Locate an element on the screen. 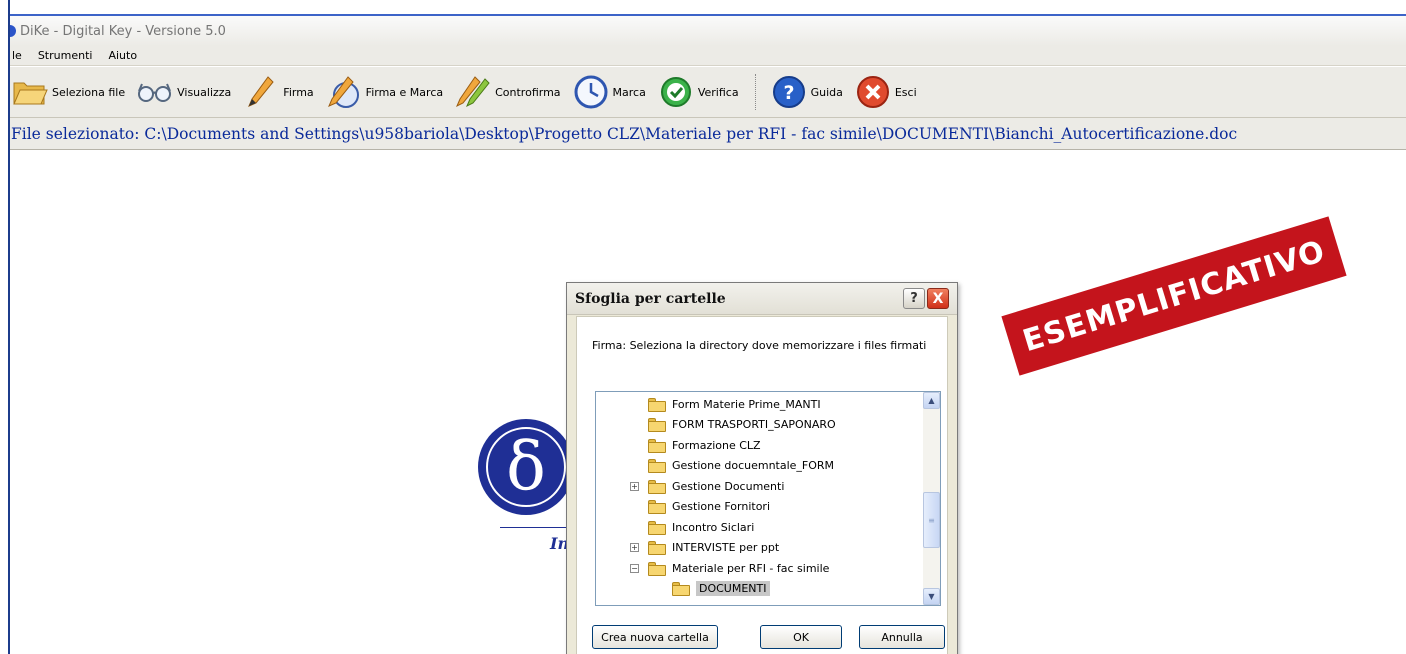  scroll-up-icon: ▲ is located at coordinates (931, 400).